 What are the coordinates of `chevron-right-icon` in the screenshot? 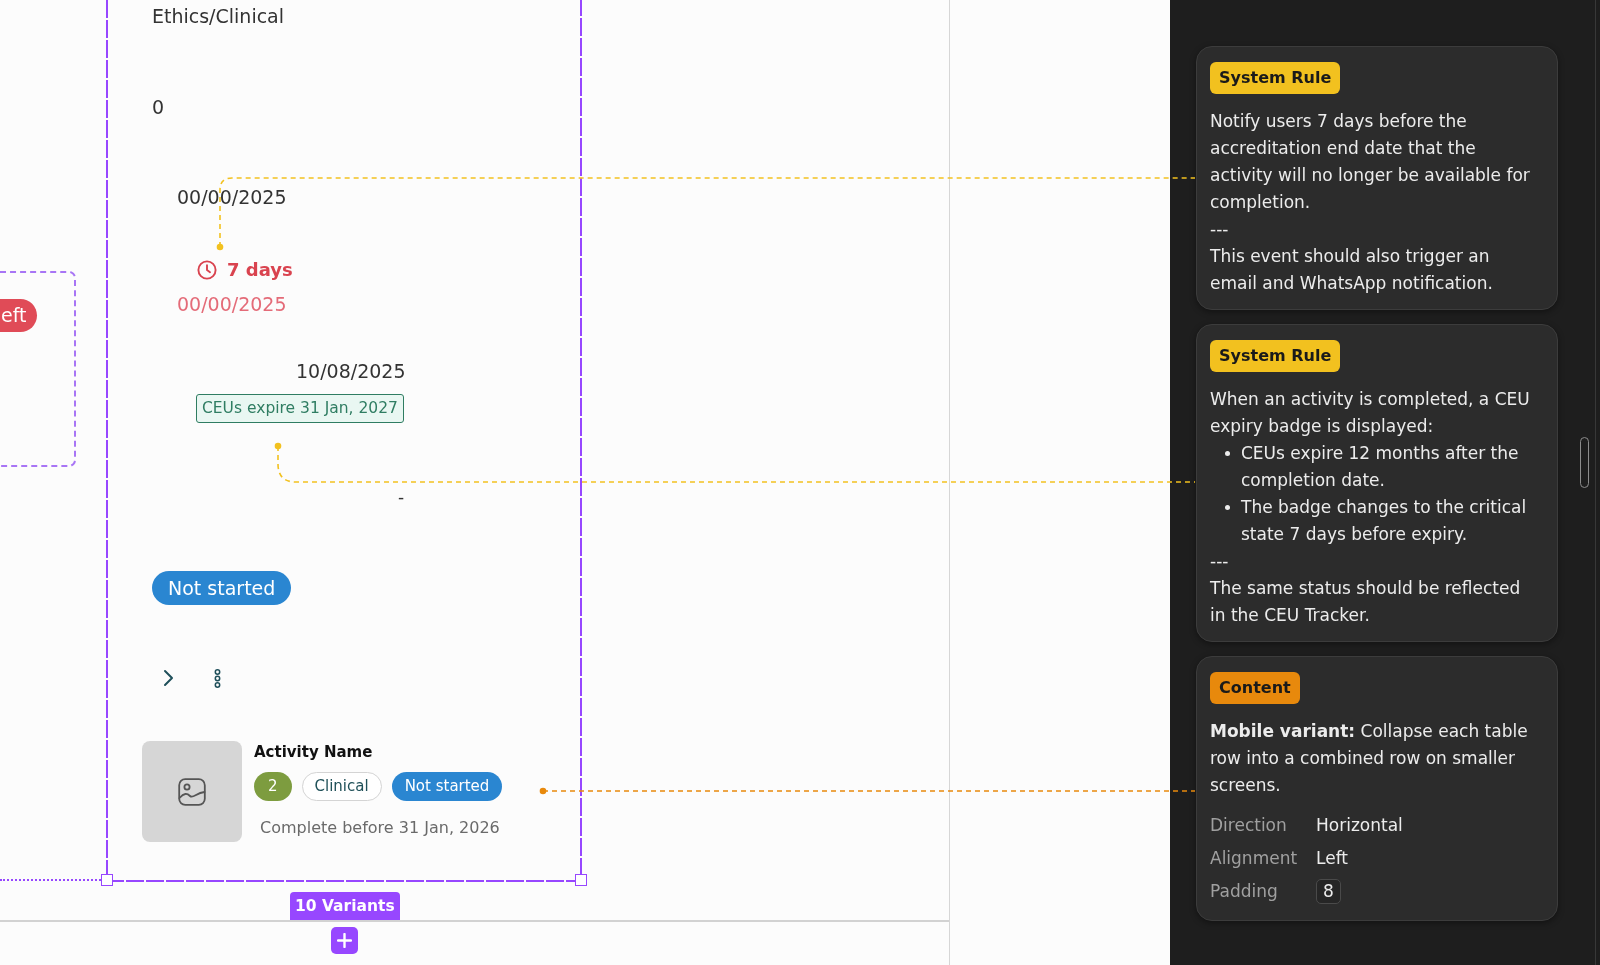 It's located at (168, 678).